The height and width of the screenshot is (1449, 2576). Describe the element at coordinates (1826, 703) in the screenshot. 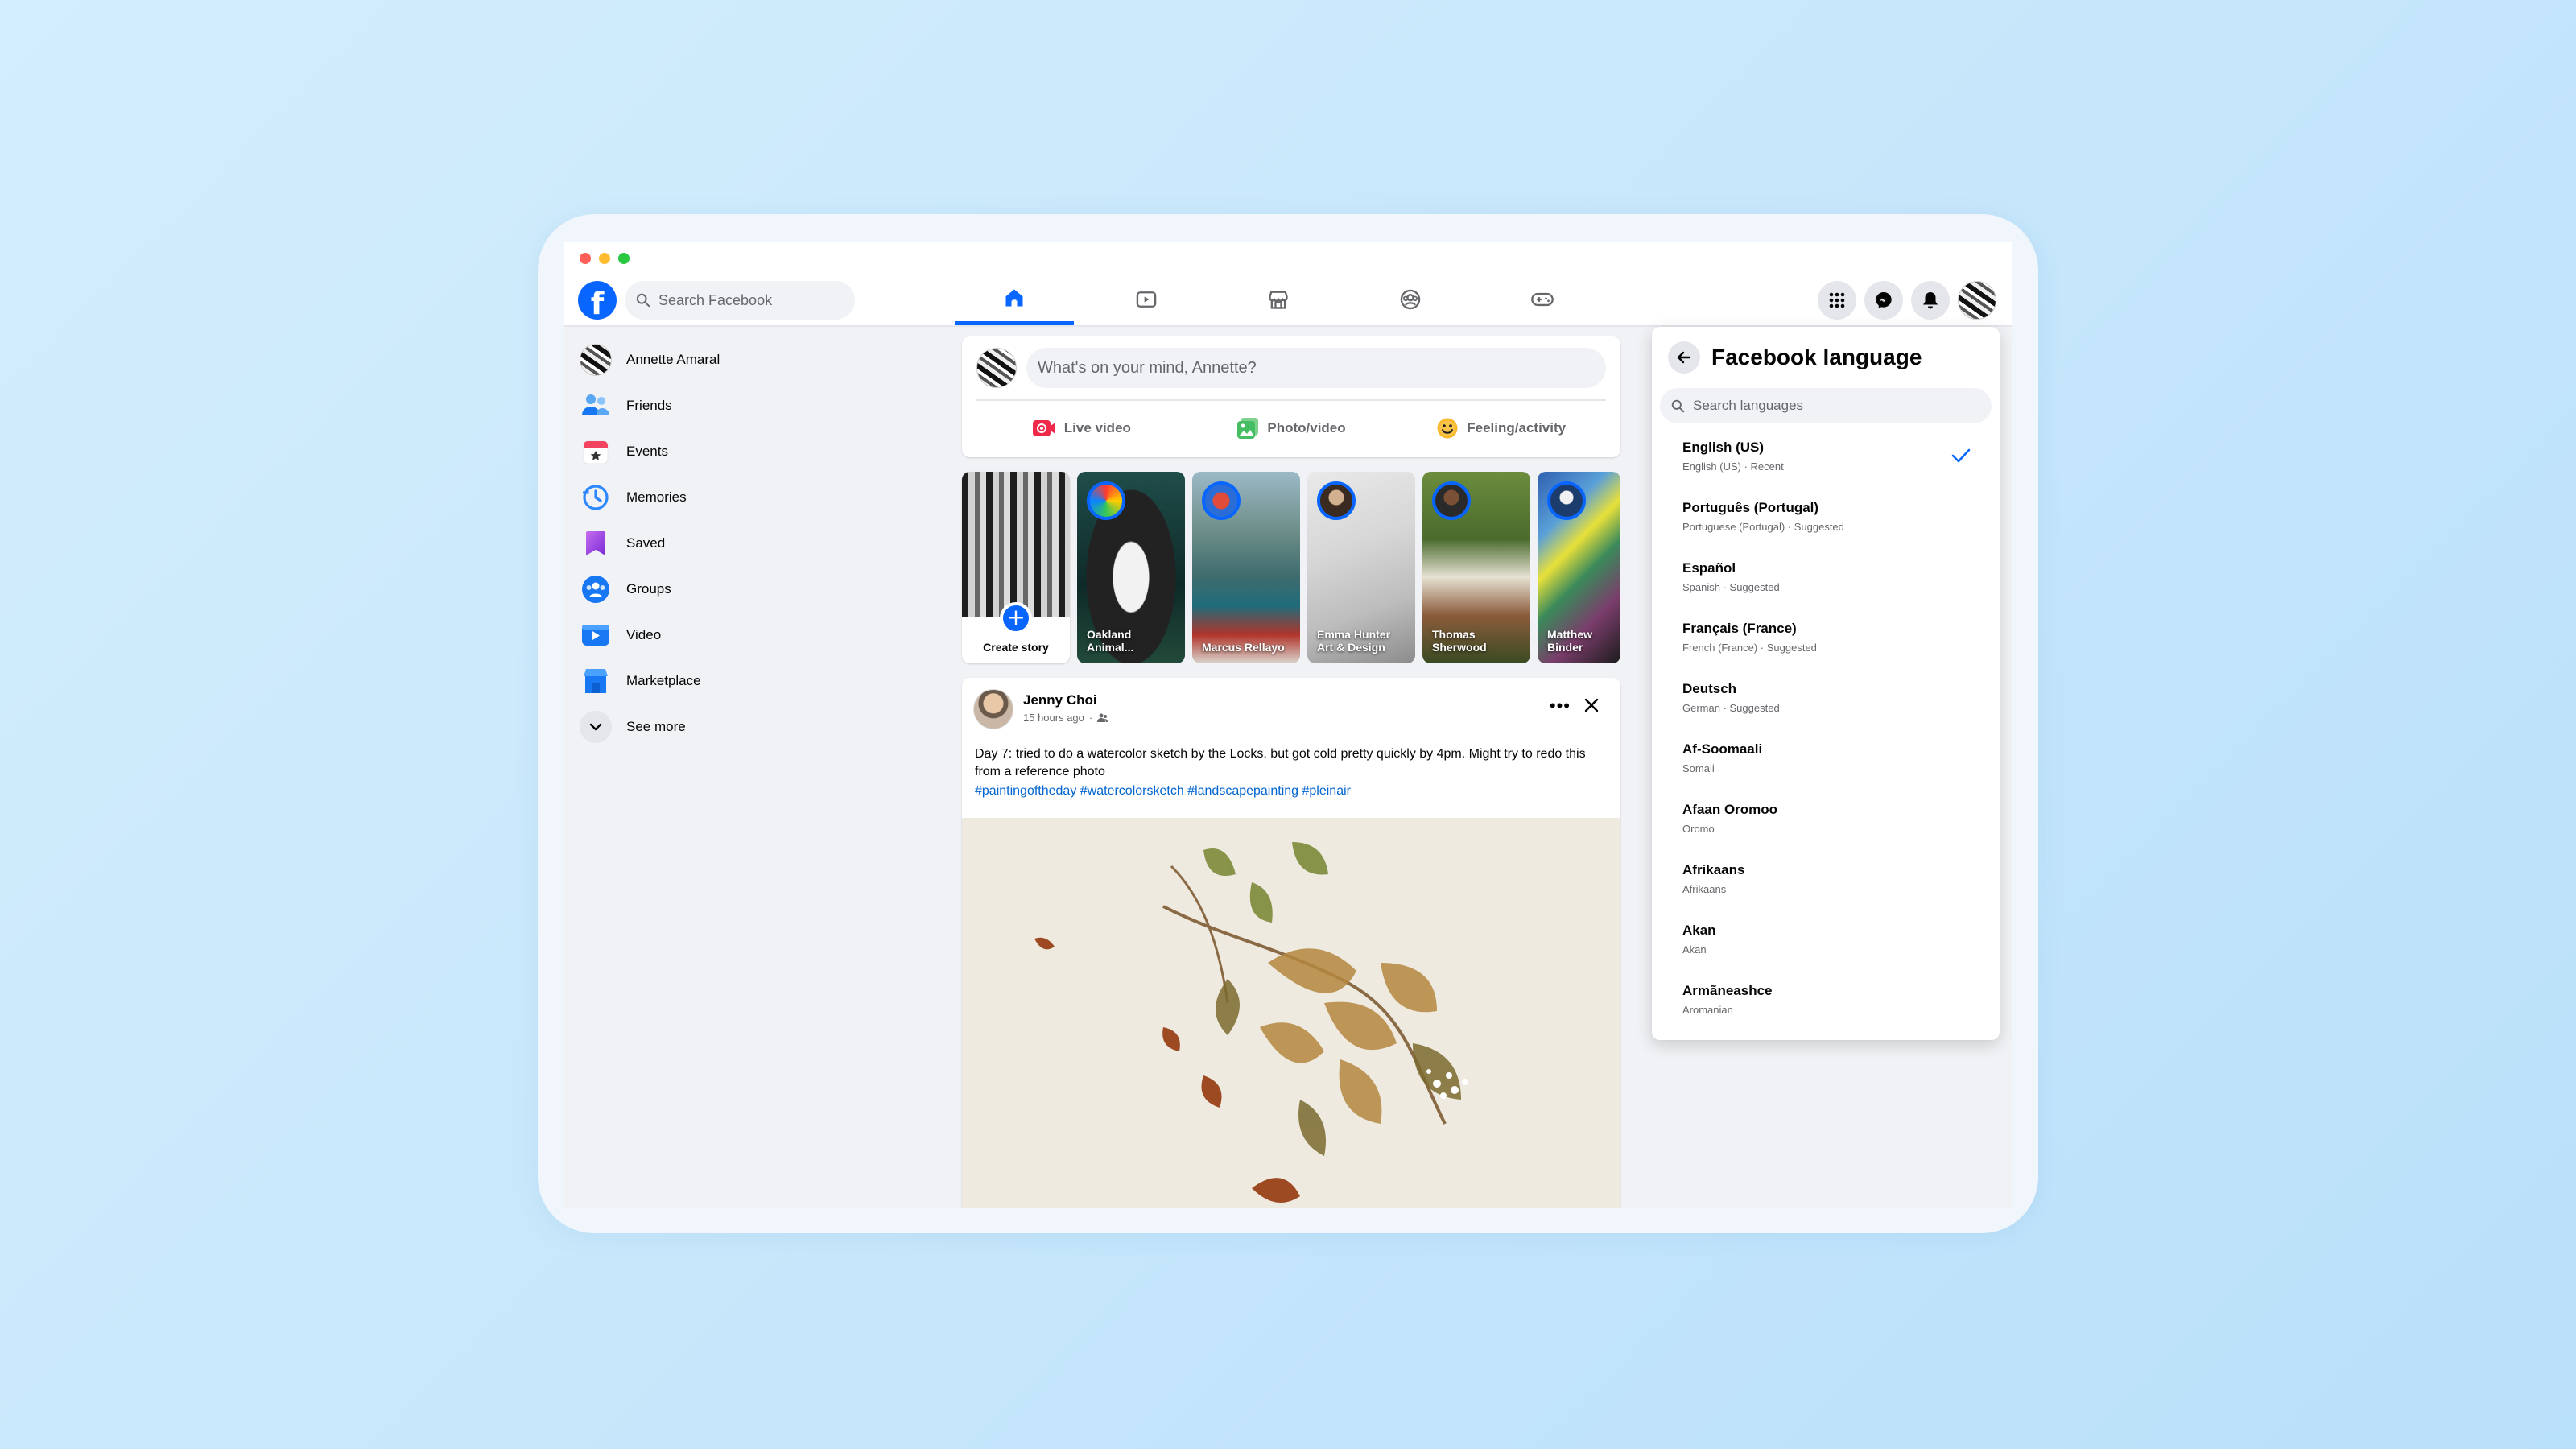

I see `language-option: Deutsch German · Suggested` at that location.